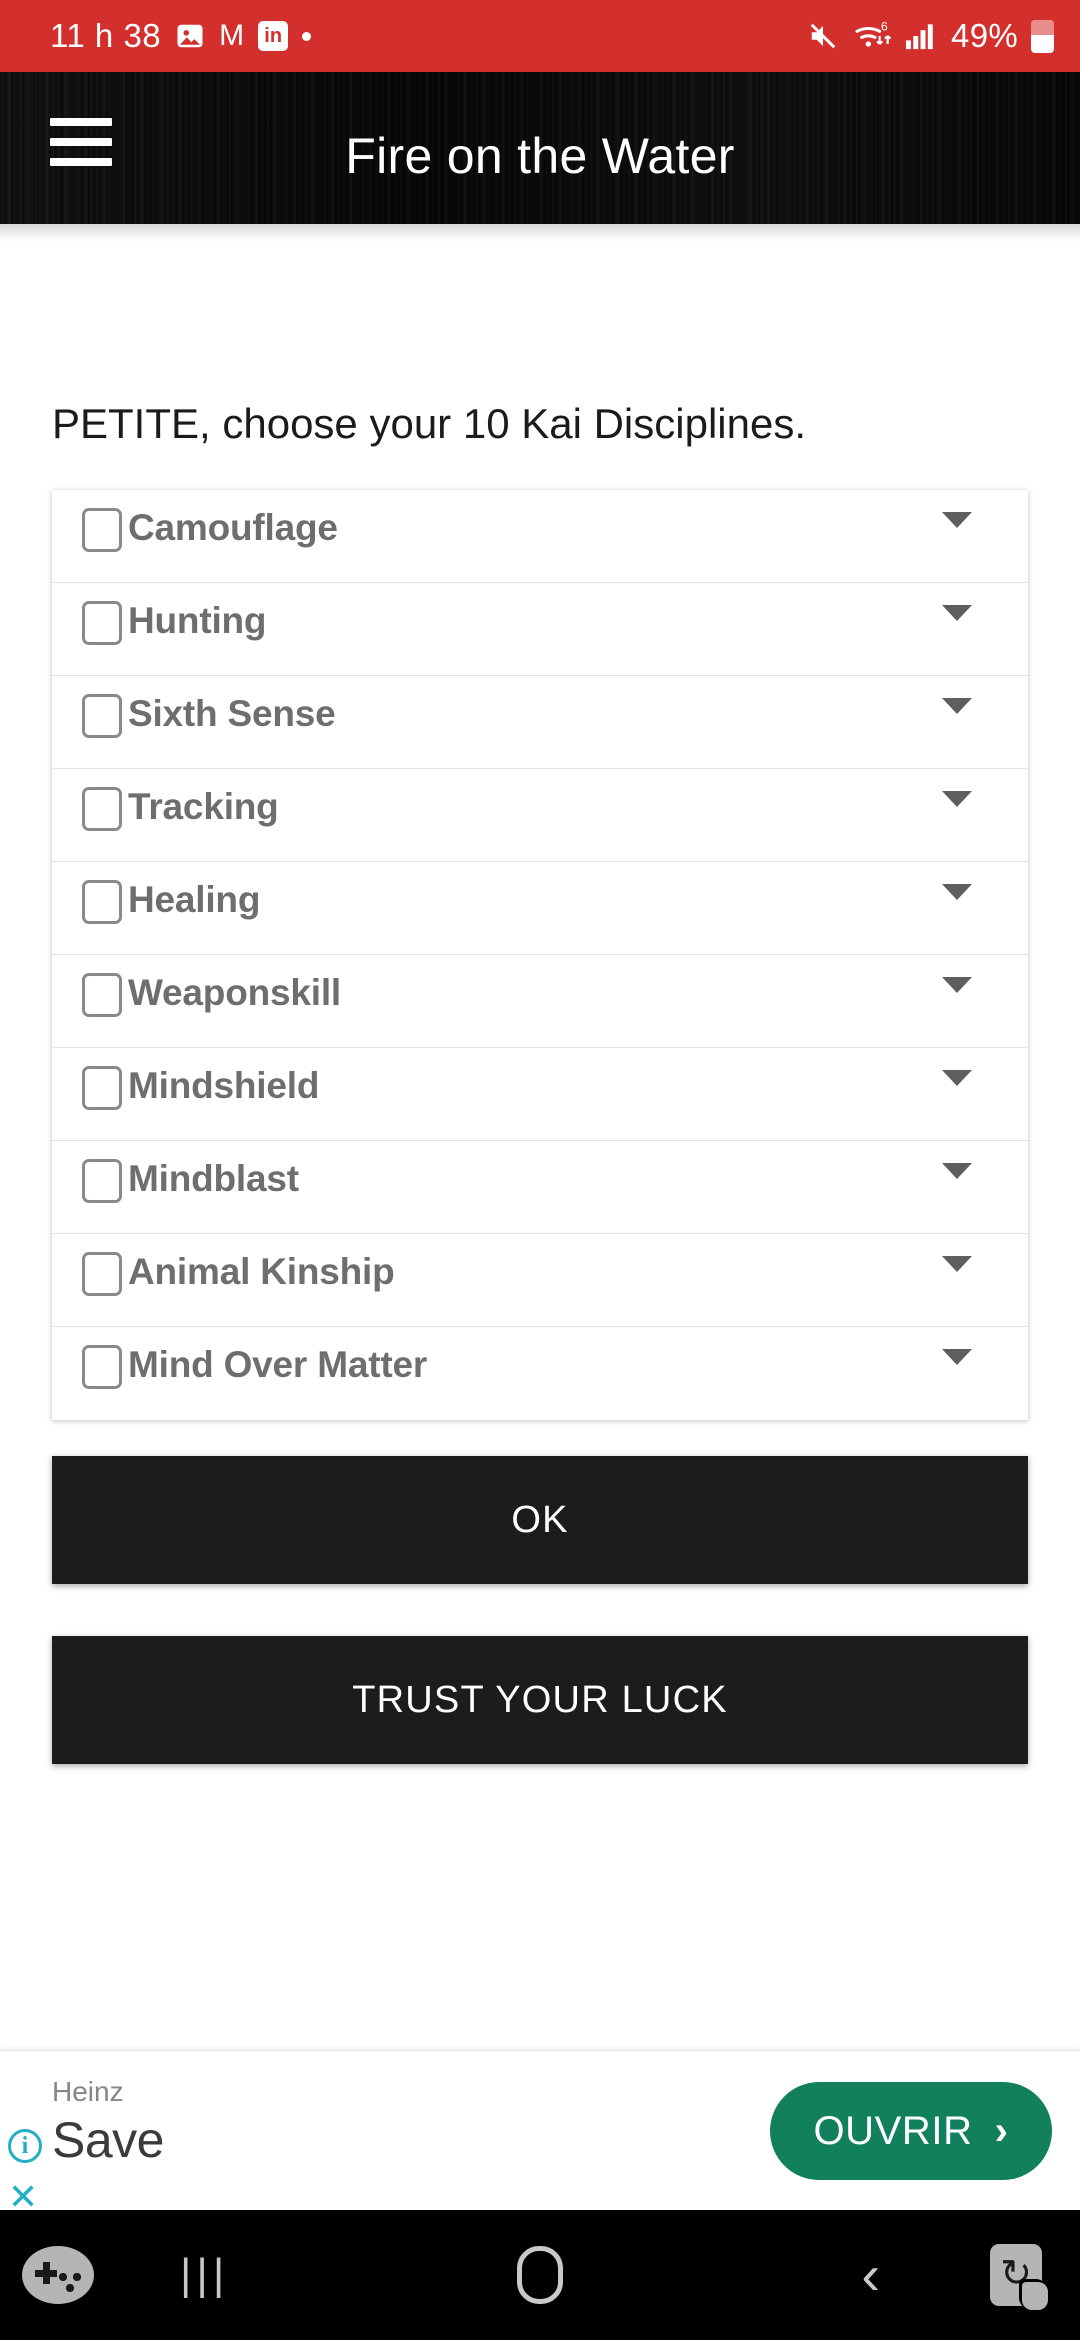 This screenshot has width=1080, height=2340. I want to click on back-icon: ‹, so click(870, 2275).